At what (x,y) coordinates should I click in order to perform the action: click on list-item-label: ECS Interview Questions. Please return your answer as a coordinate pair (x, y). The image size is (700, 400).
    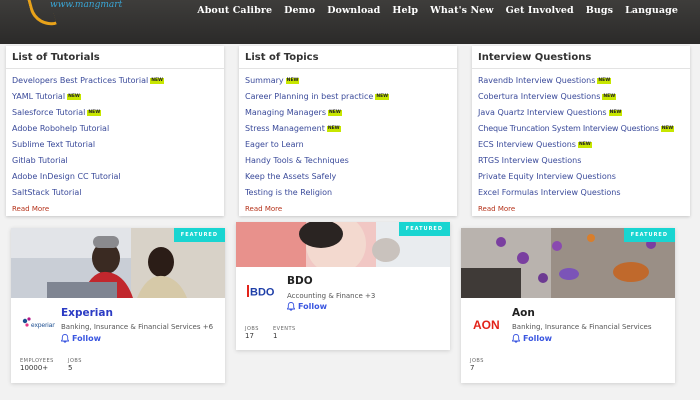
    Looking at the image, I should click on (527, 144).